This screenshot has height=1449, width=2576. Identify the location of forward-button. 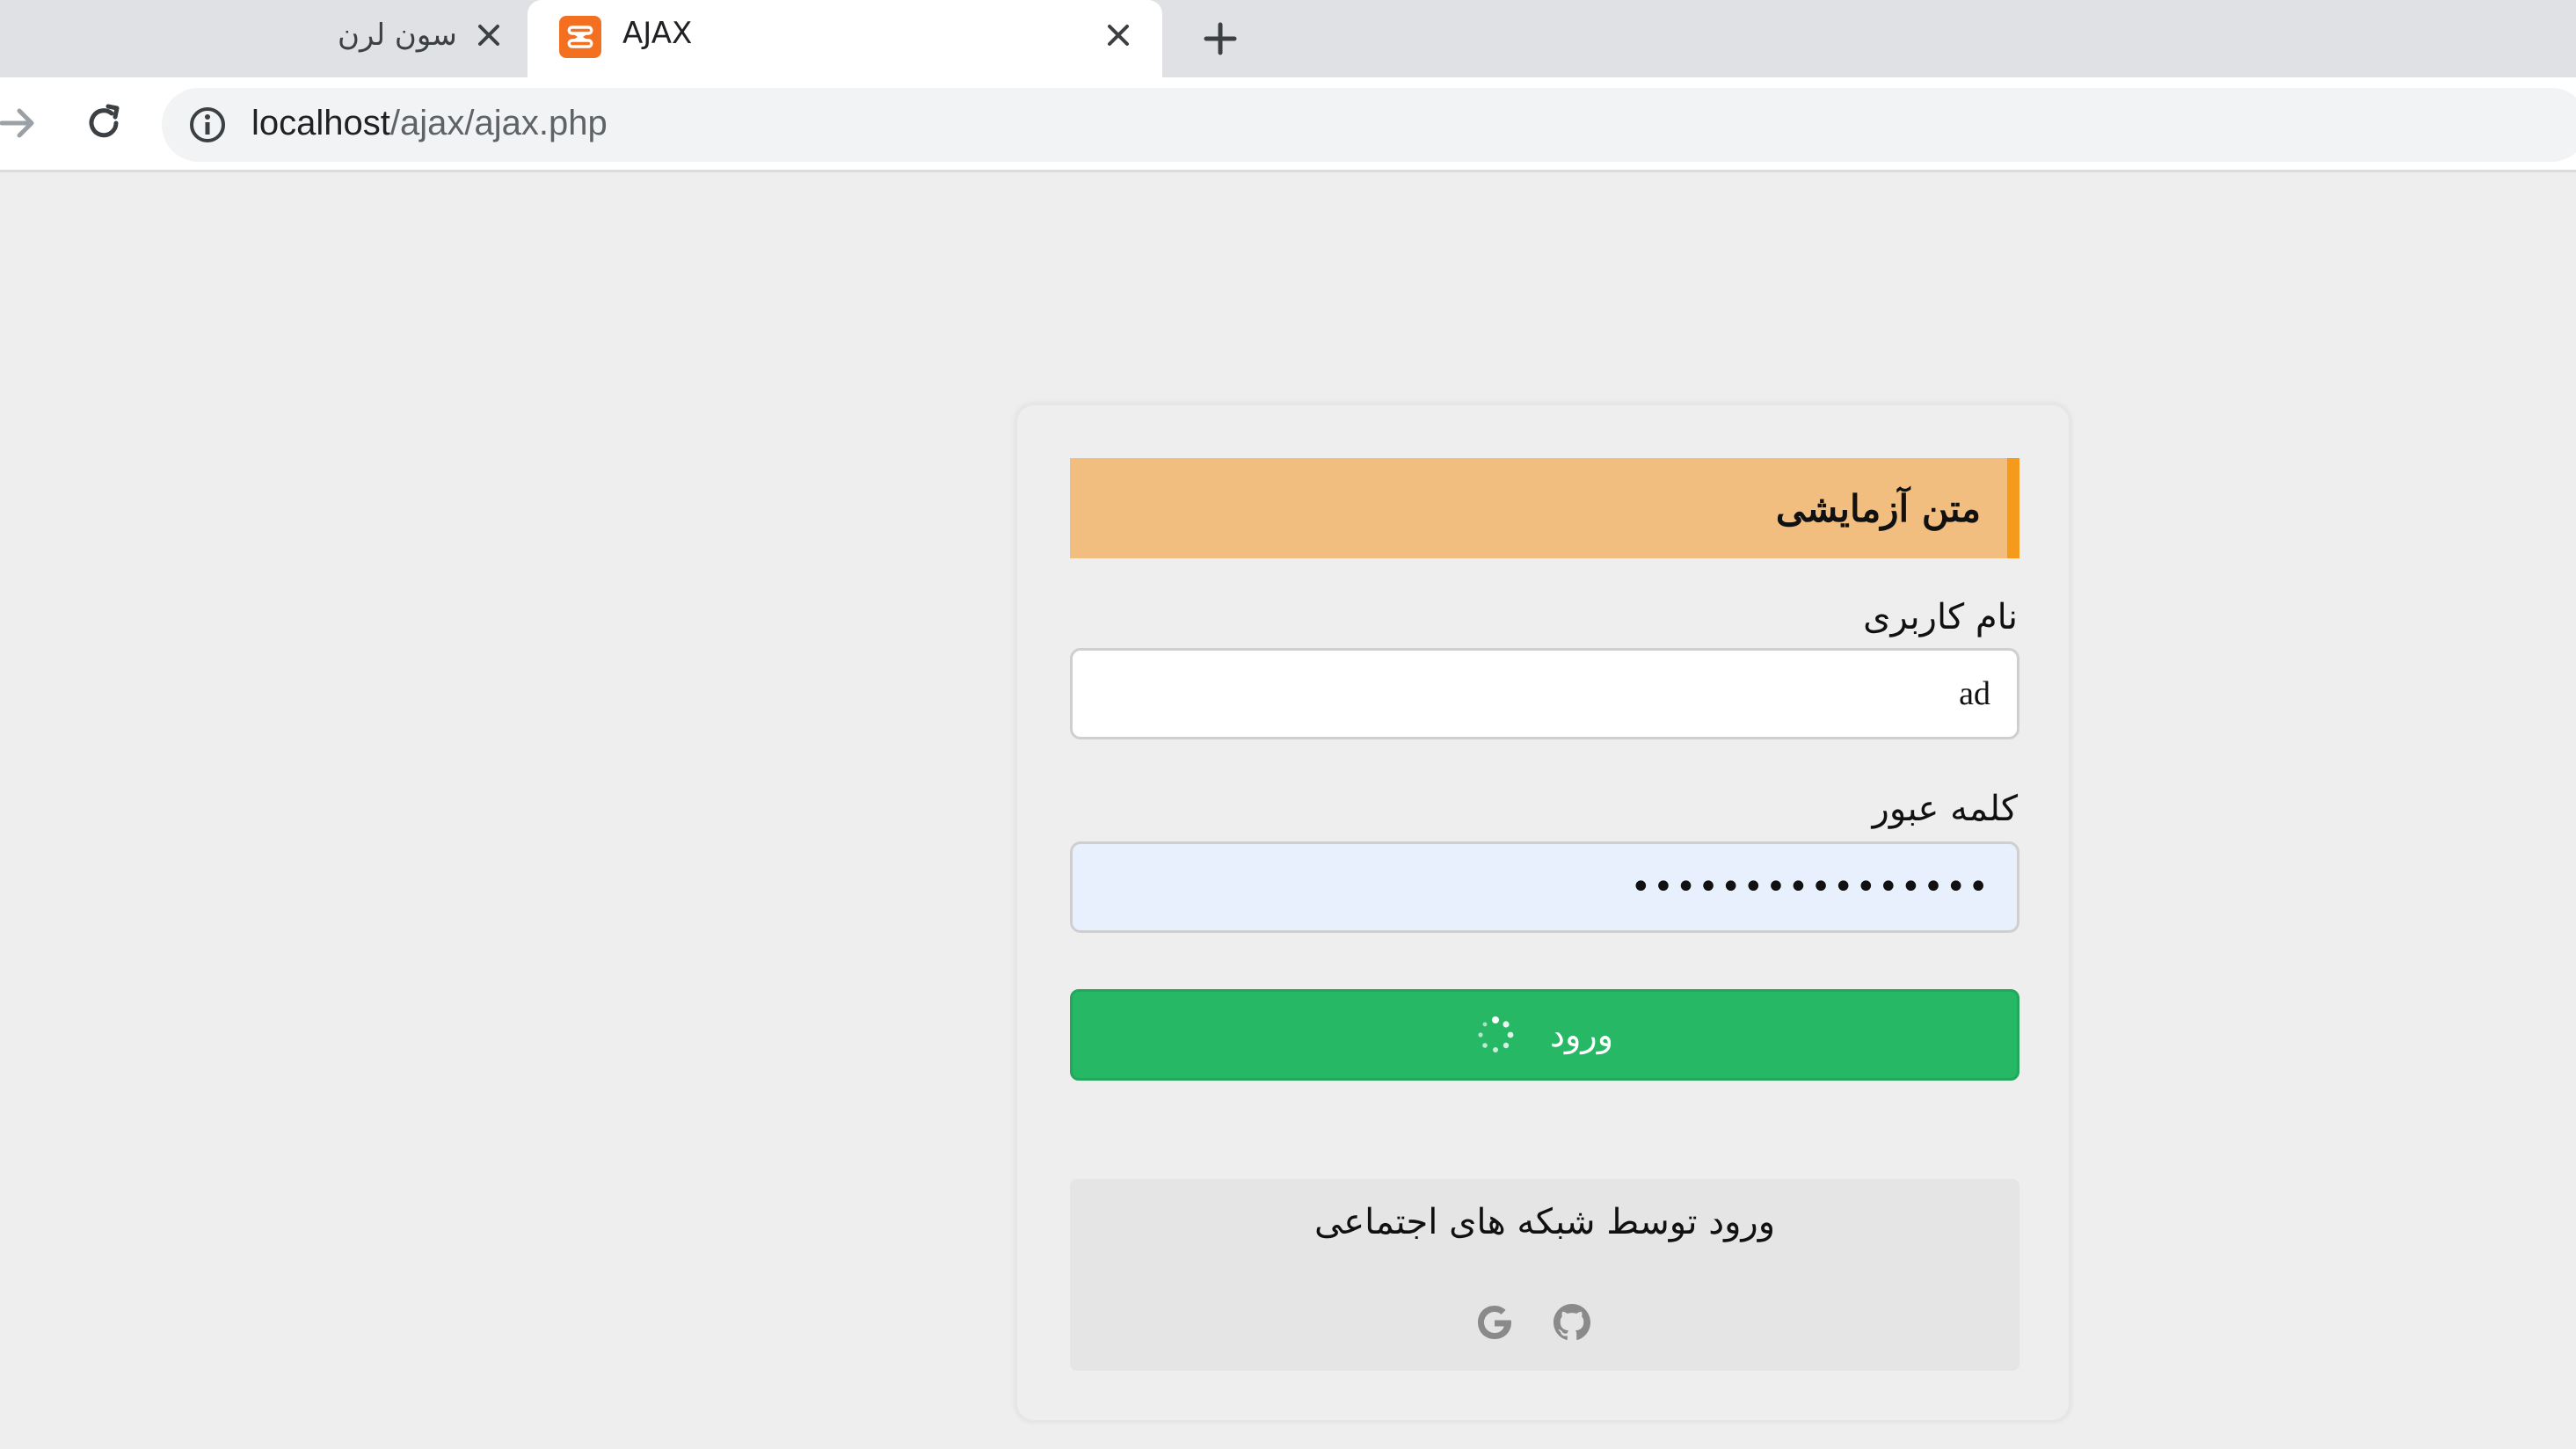
(23, 123).